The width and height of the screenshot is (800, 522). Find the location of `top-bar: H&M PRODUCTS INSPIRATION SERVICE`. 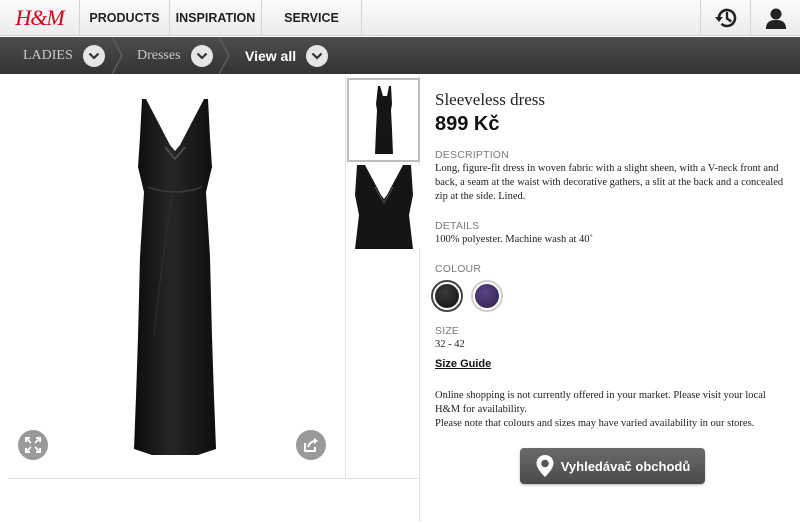

top-bar: H&M PRODUCTS INSPIRATION SERVICE is located at coordinates (400, 18).